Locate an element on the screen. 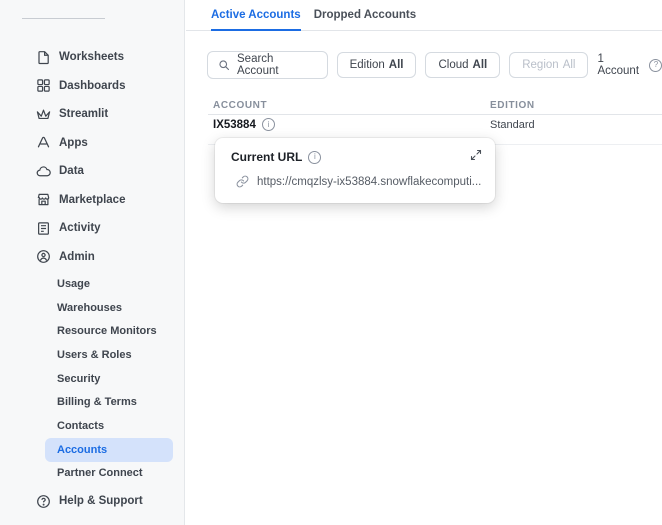  sidebar-item-label: Worksheets is located at coordinates (91, 57).